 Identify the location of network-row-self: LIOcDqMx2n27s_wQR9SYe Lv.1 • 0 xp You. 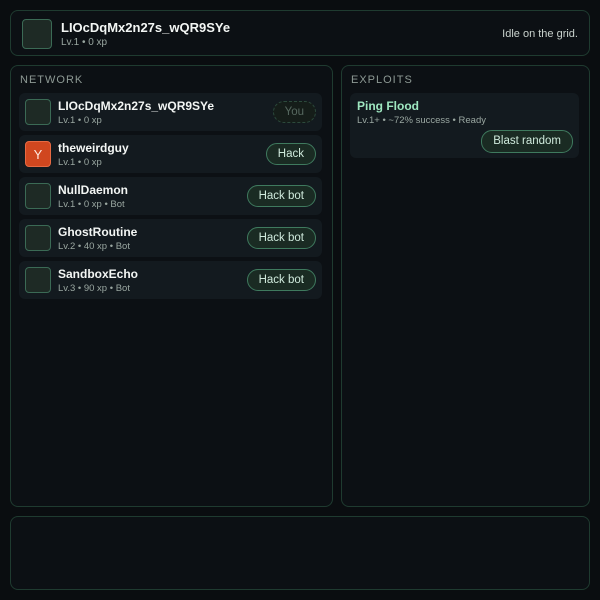
(170, 112).